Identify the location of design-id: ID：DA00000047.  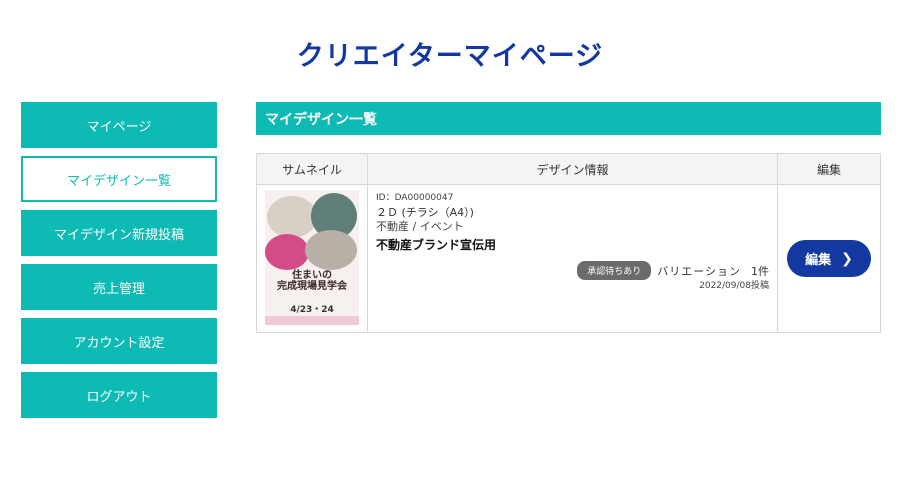
(415, 198).